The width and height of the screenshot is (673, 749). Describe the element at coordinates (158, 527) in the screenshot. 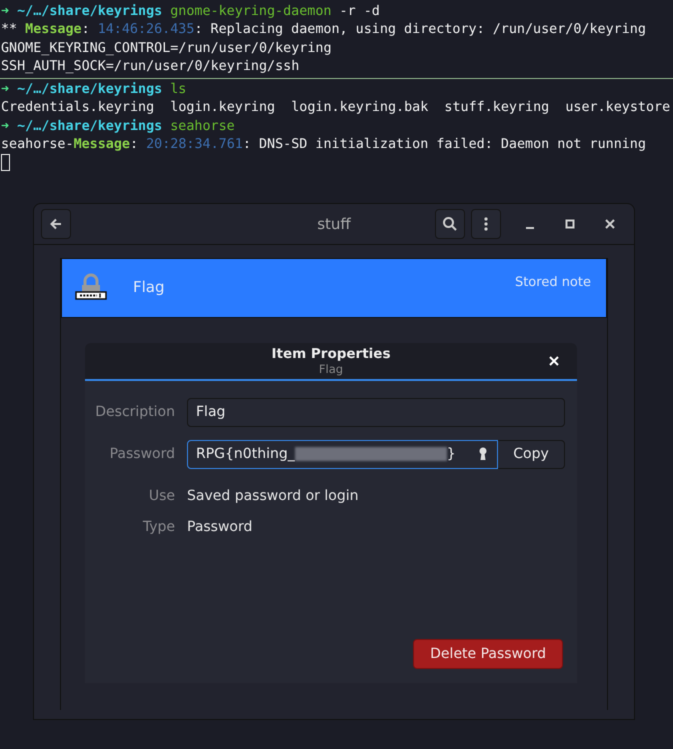

I see `field-label: Type` at that location.